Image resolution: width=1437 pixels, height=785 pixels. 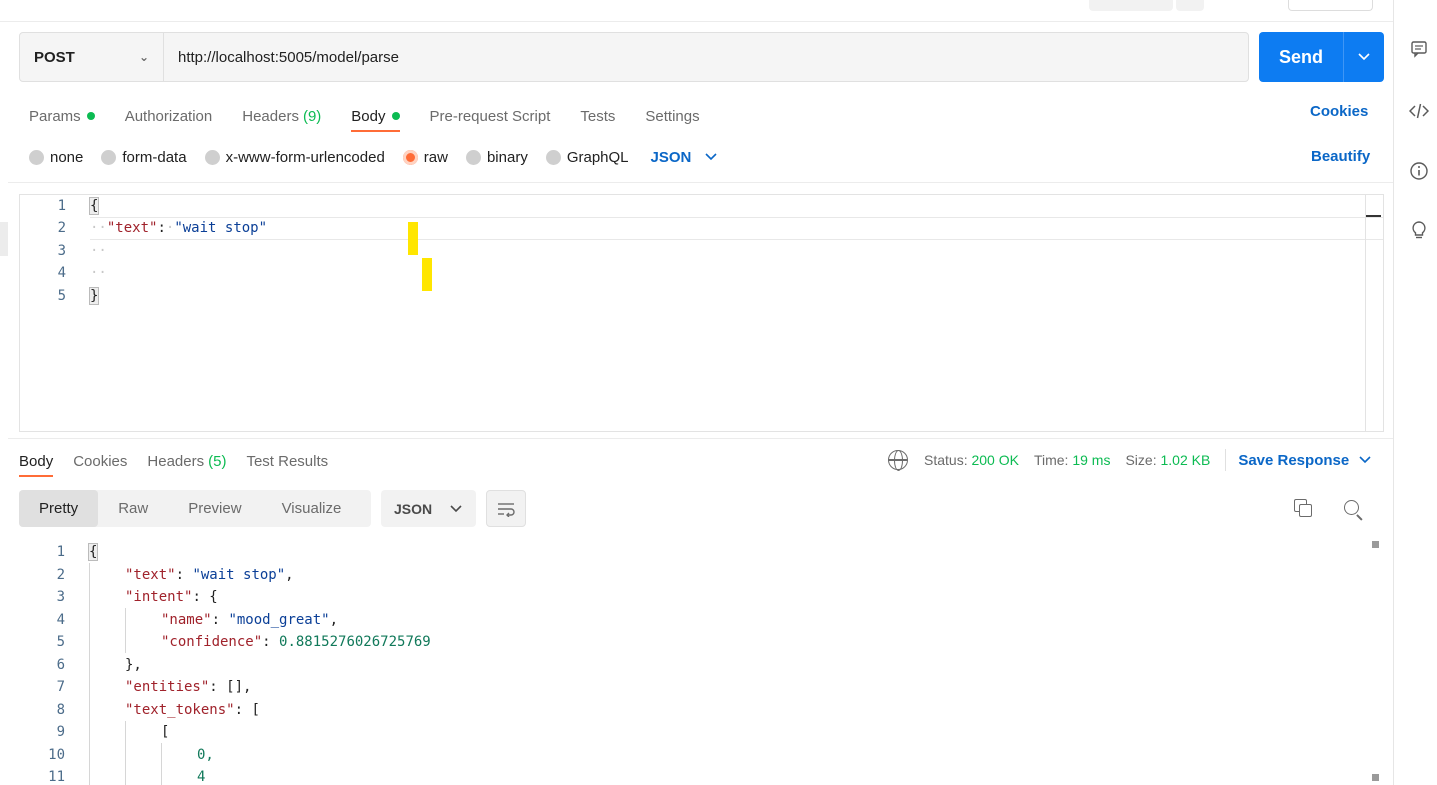 What do you see at coordinates (92, 57) in the screenshot?
I see `method-select: POST ⌄` at bounding box center [92, 57].